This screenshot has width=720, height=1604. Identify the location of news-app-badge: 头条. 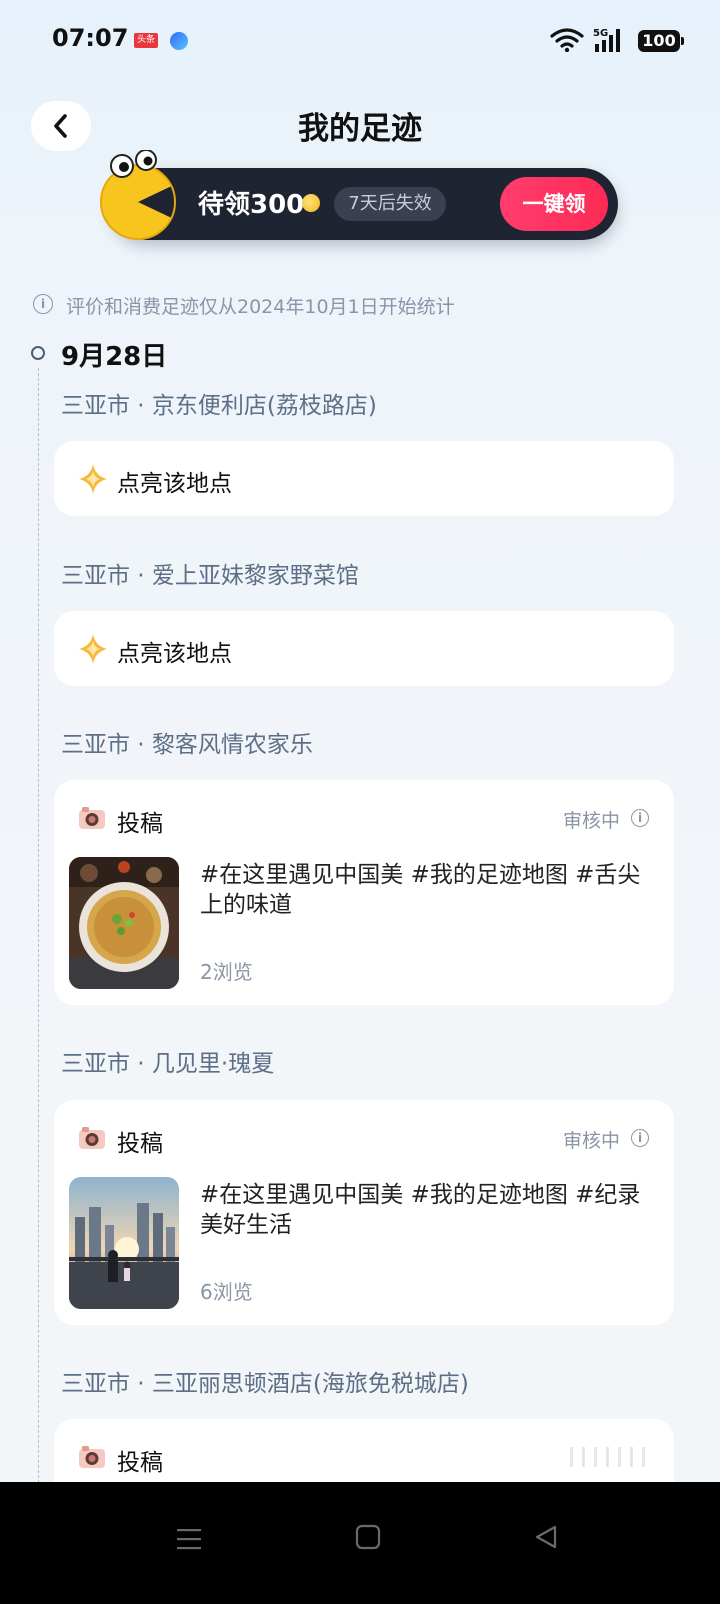
(146, 40).